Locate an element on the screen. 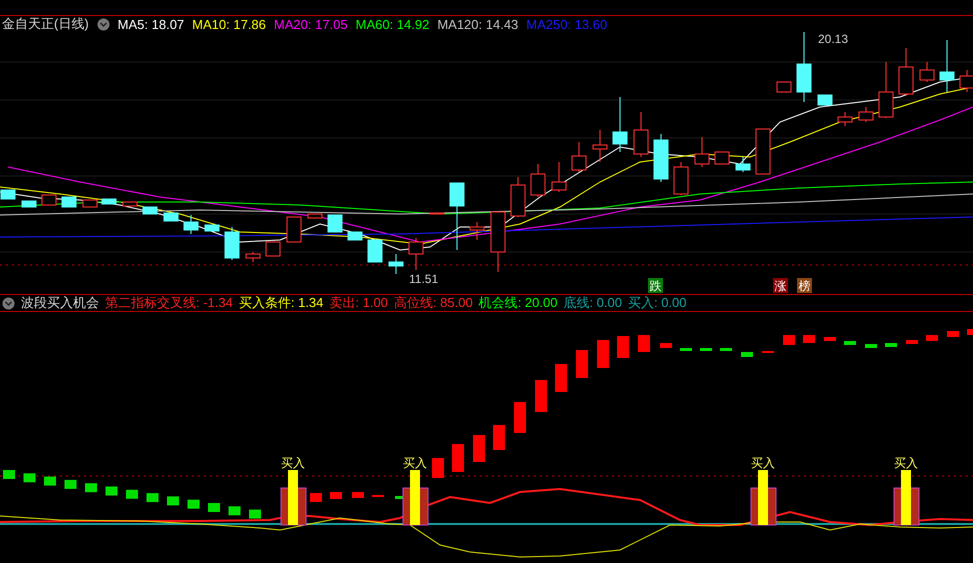  indicator-value: 高位线: 85.00 is located at coordinates (433, 303).